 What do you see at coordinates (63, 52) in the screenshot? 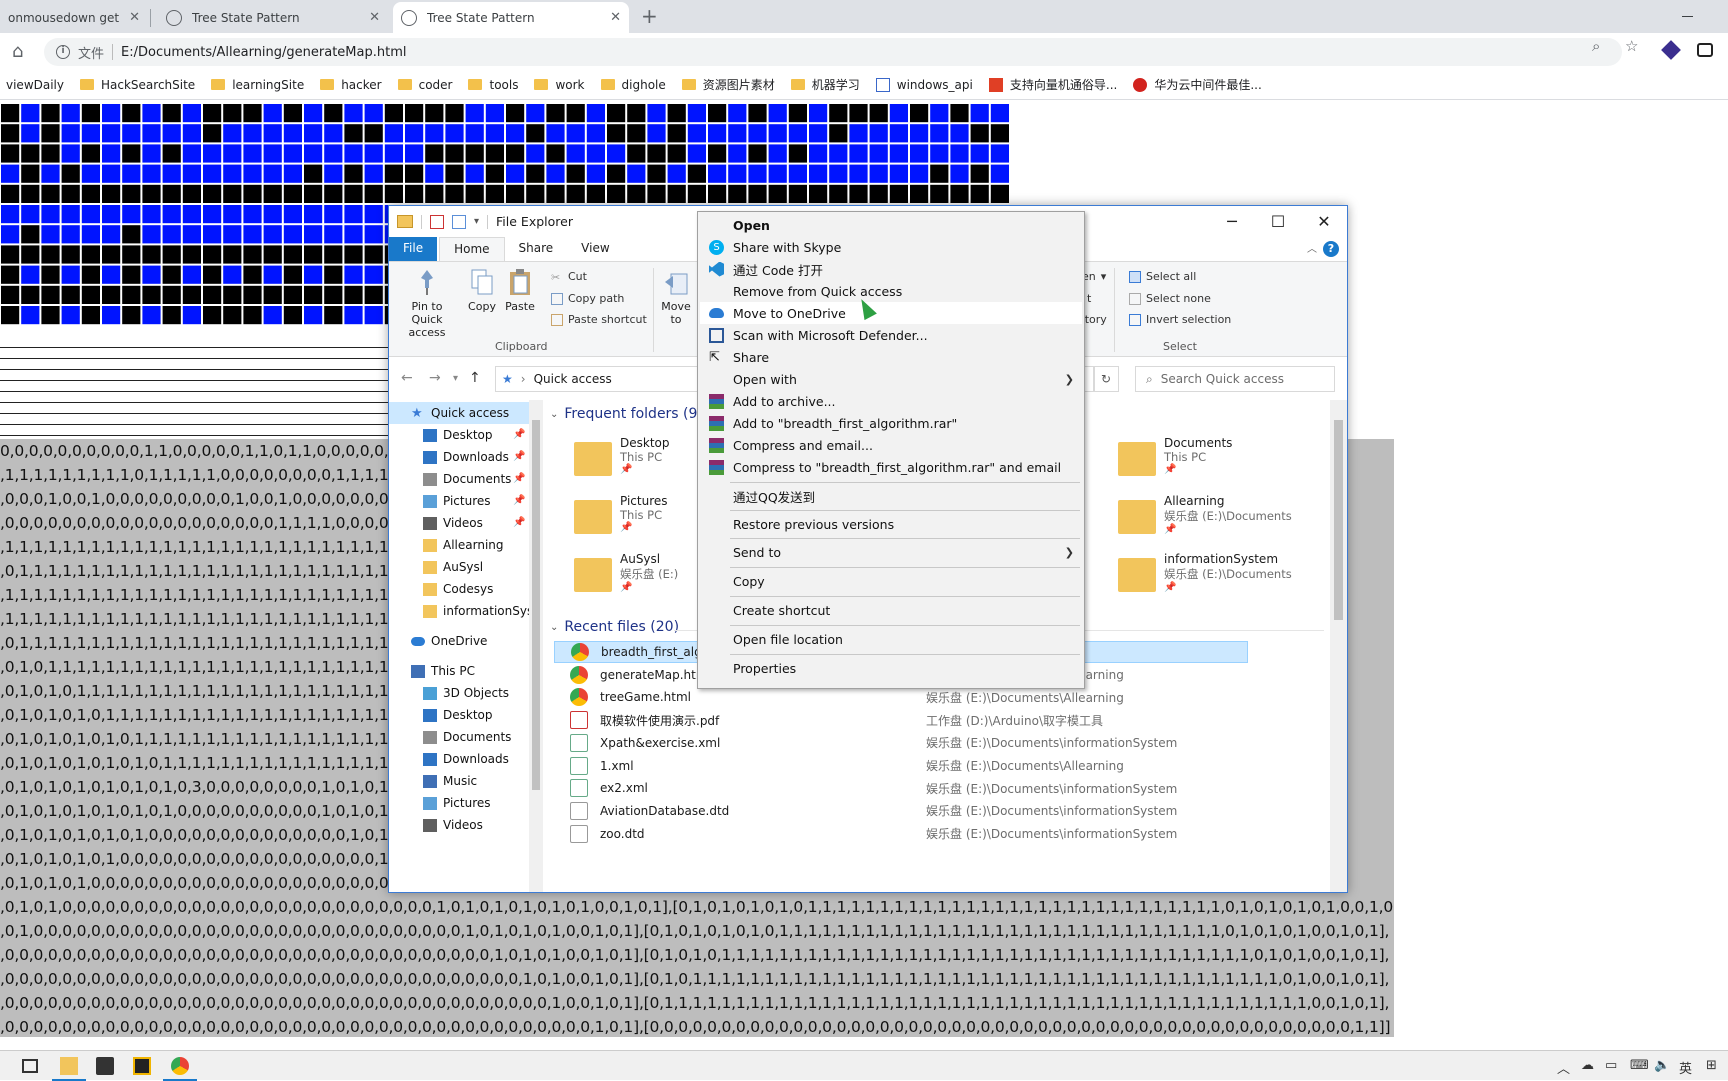
I see `info-icon: i` at bounding box center [63, 52].